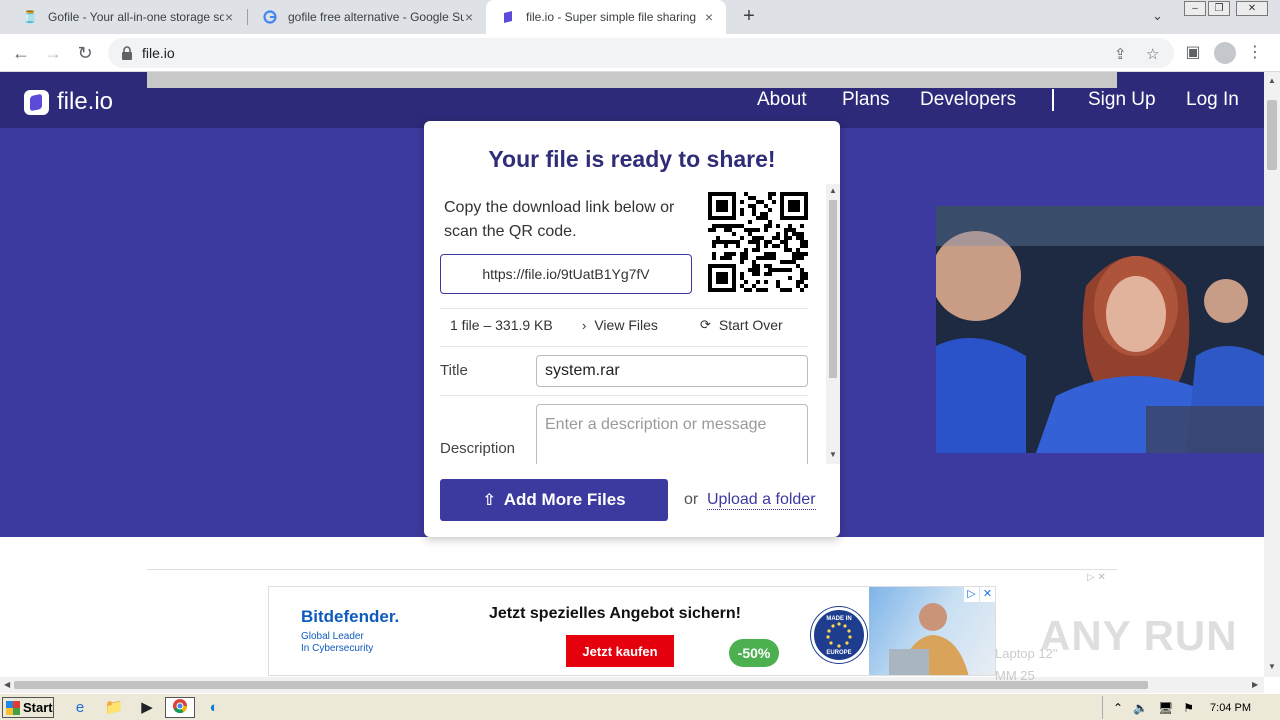 Image resolution: width=1280 pixels, height=720 pixels. What do you see at coordinates (508, 17) in the screenshot?
I see `fileio-favicon-icon` at bounding box center [508, 17].